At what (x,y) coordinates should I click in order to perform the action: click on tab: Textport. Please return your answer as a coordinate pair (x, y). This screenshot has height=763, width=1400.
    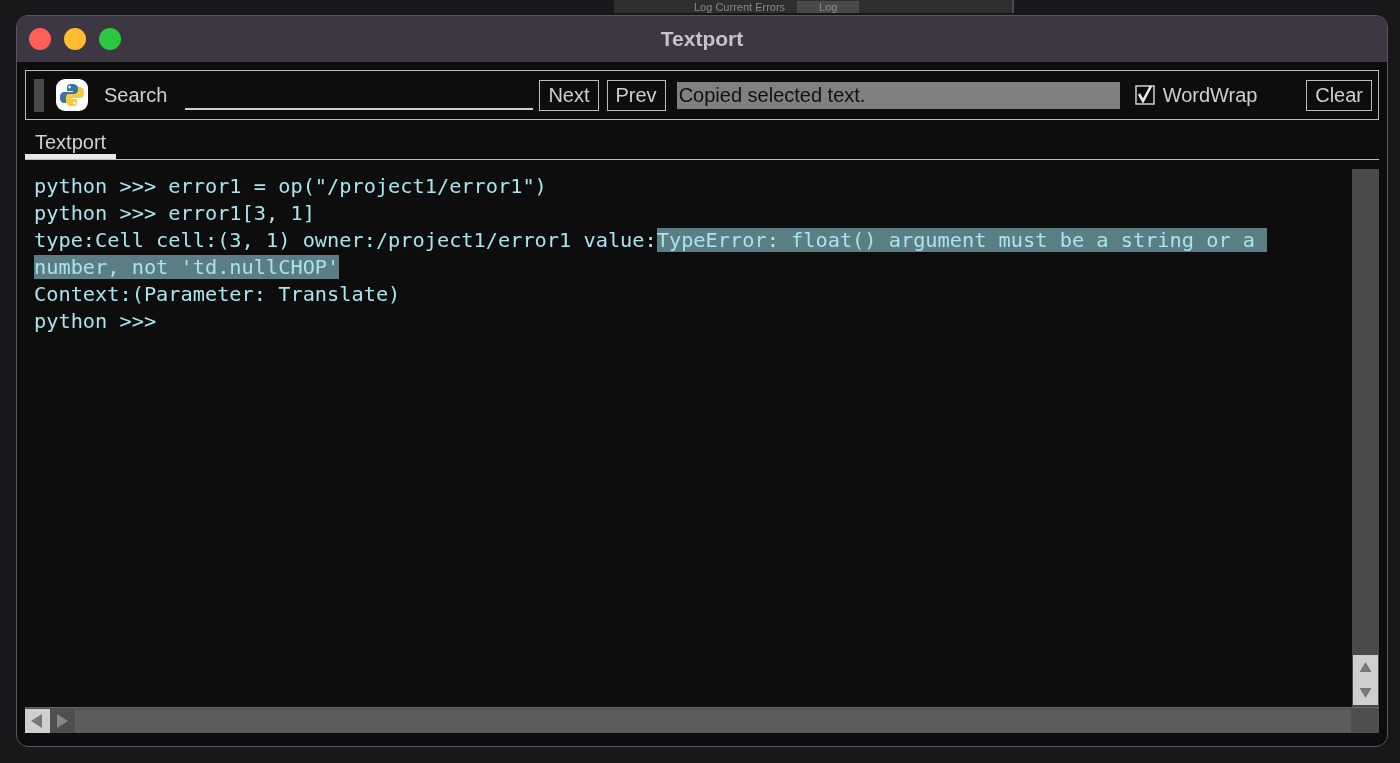
    Looking at the image, I should click on (71, 144).